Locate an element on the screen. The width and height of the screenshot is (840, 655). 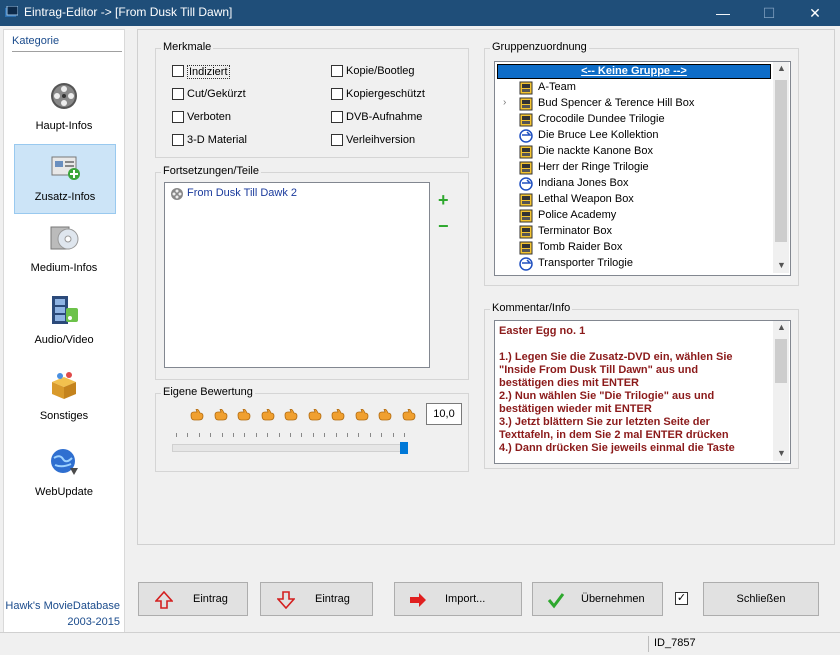
list-item: Crocodile Dundee Trilogie is located at coordinates (634, 120).